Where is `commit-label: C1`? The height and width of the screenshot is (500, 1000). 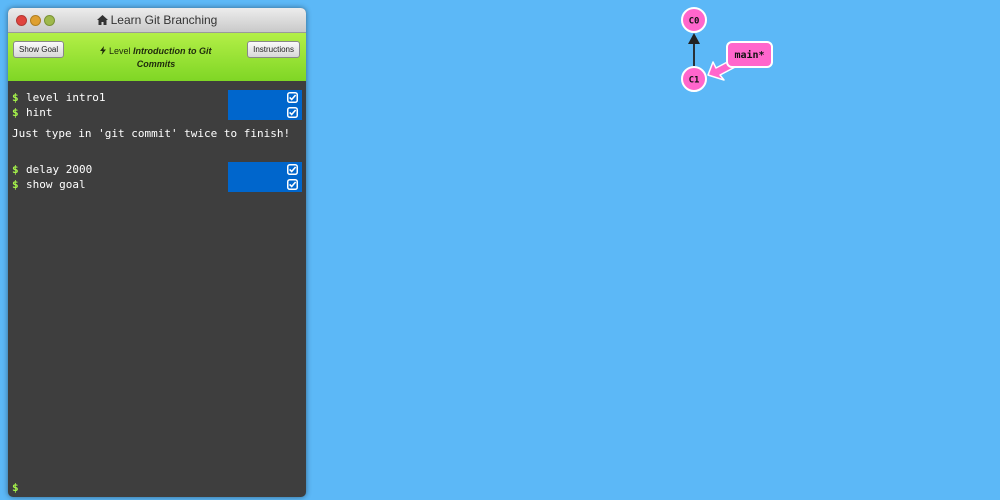
commit-label: C1 is located at coordinates (694, 81).